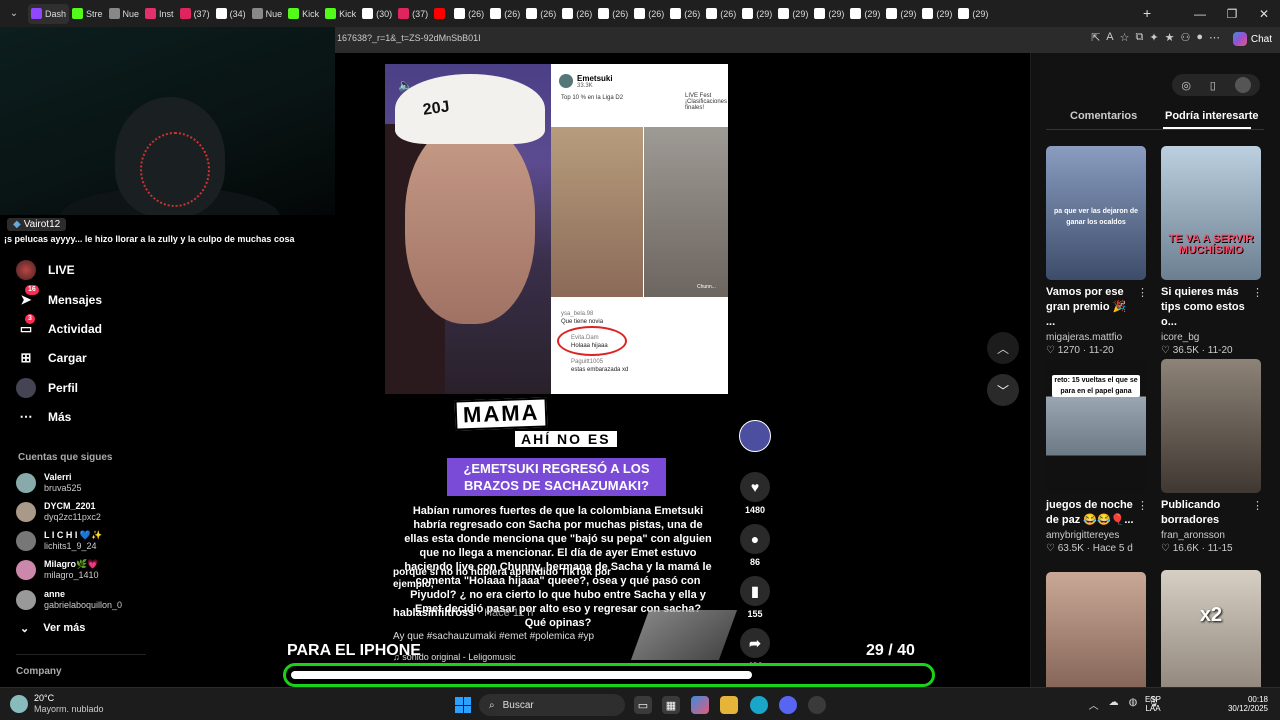 This screenshot has height=720, width=1280. Describe the element at coordinates (788, 705) in the screenshot. I see `discord-icon` at that location.